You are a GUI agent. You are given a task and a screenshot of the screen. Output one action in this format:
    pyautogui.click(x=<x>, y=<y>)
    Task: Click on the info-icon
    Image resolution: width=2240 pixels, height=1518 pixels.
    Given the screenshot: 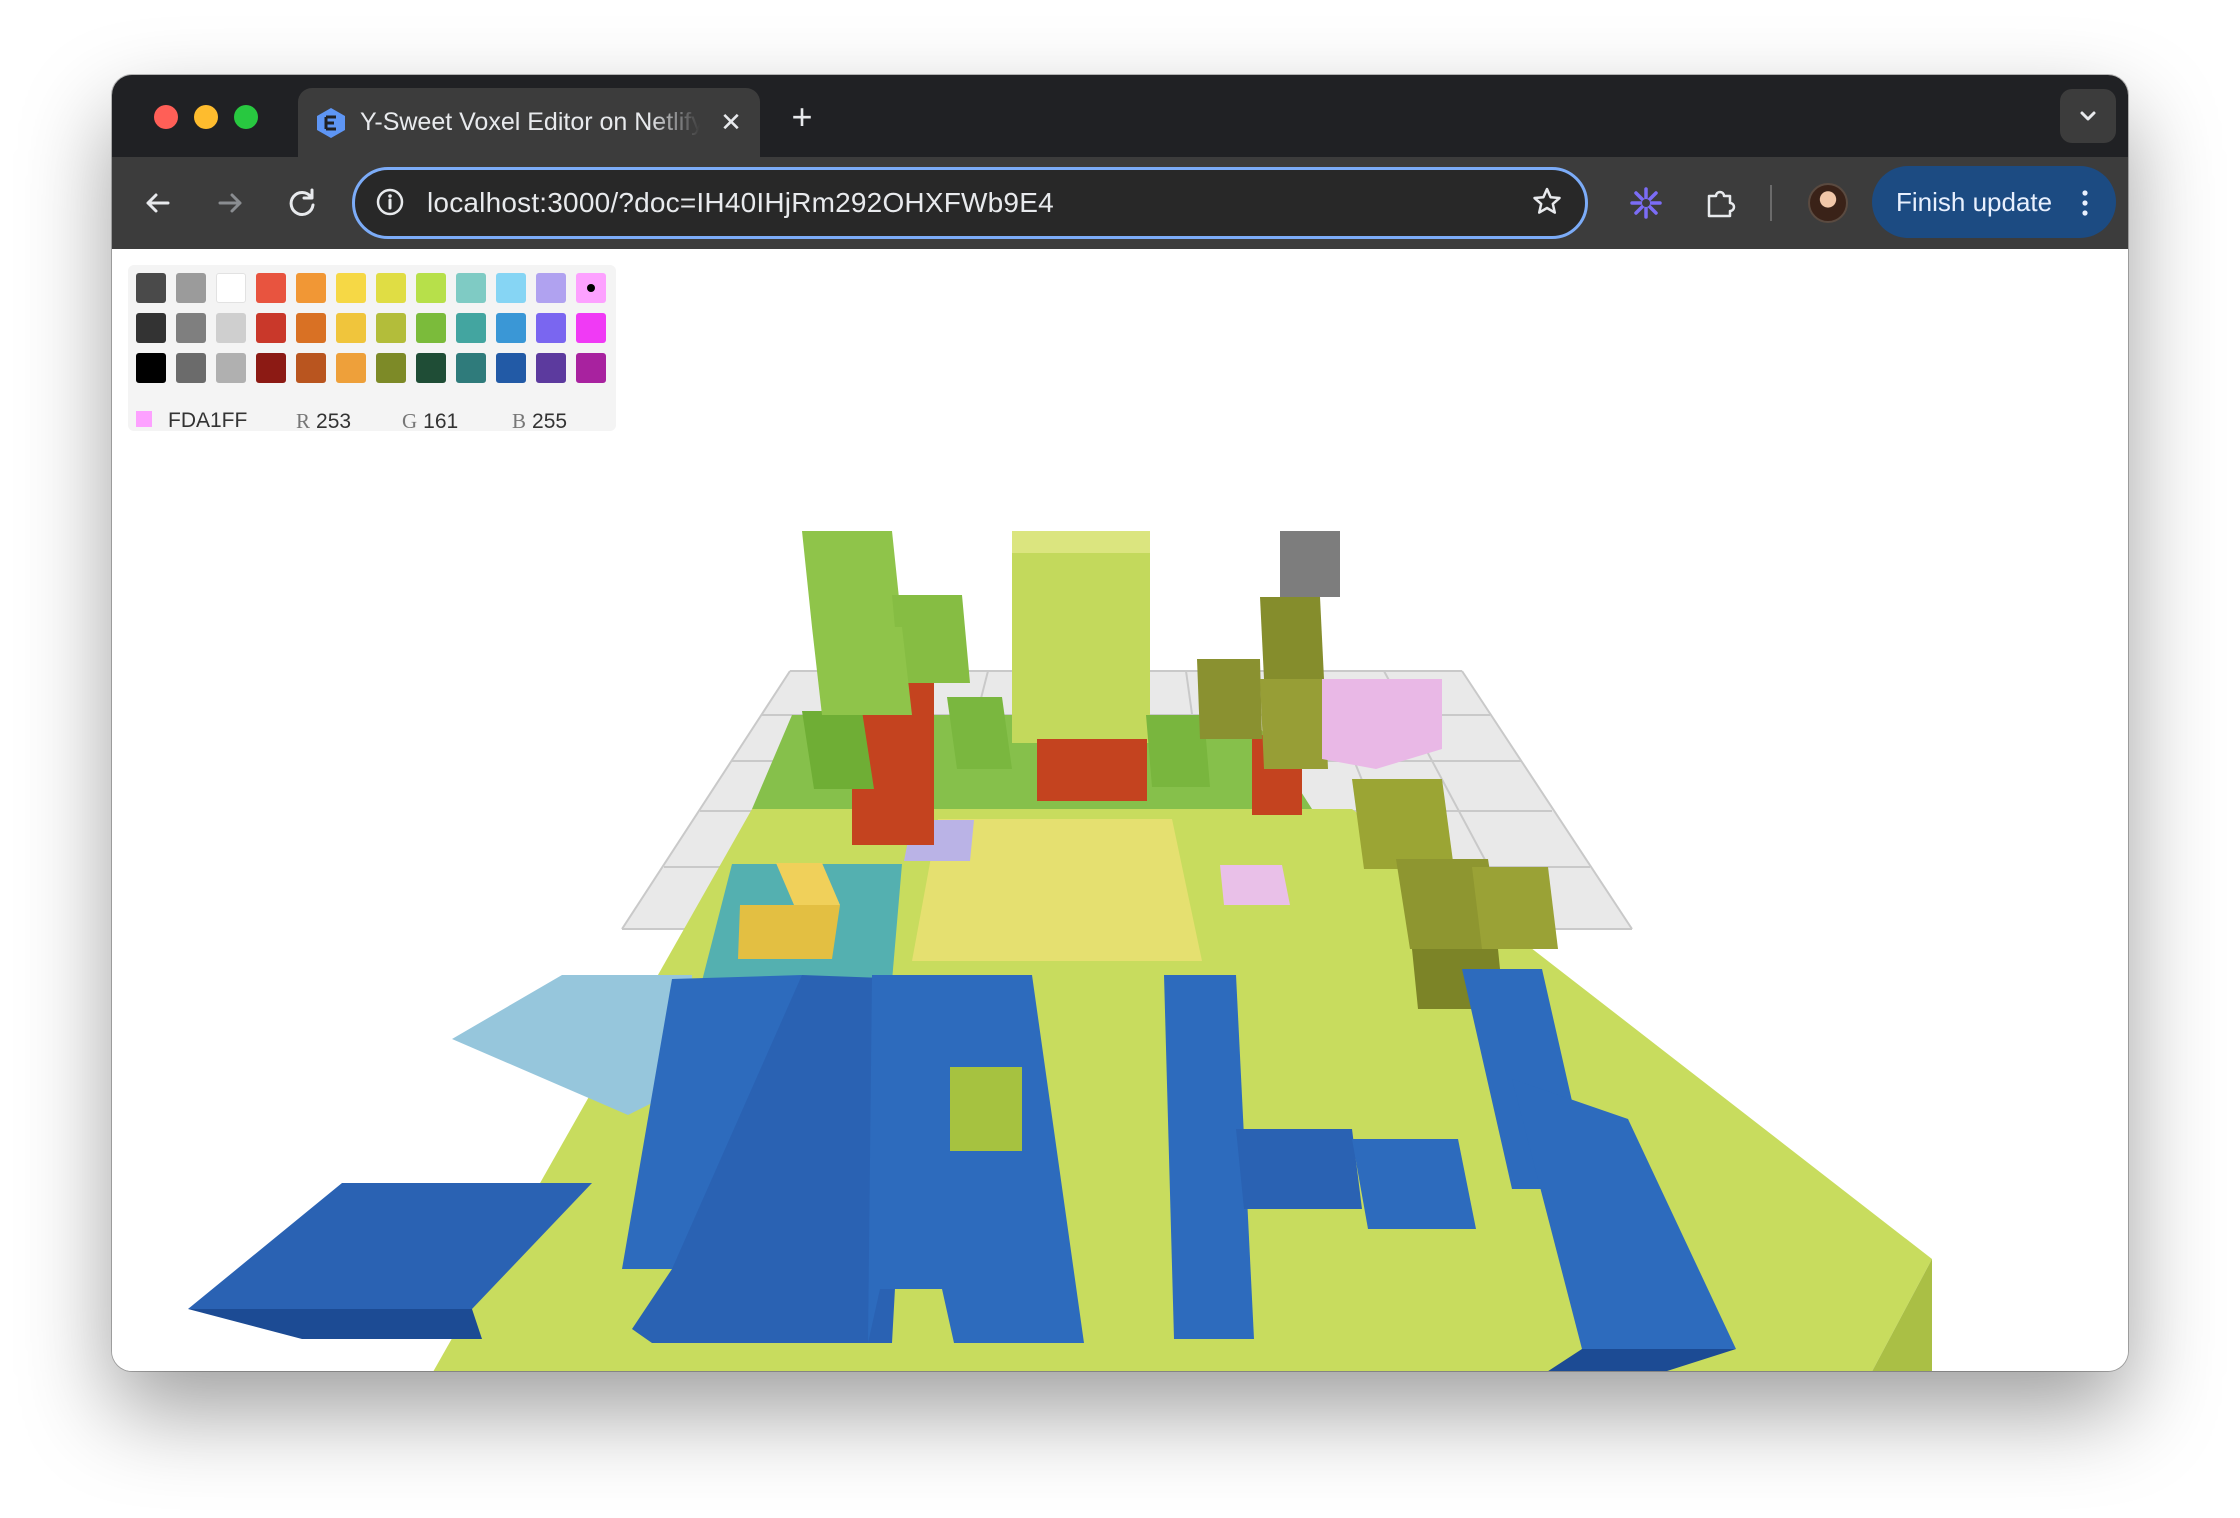 What is the action you would take?
    pyautogui.click(x=390, y=202)
    